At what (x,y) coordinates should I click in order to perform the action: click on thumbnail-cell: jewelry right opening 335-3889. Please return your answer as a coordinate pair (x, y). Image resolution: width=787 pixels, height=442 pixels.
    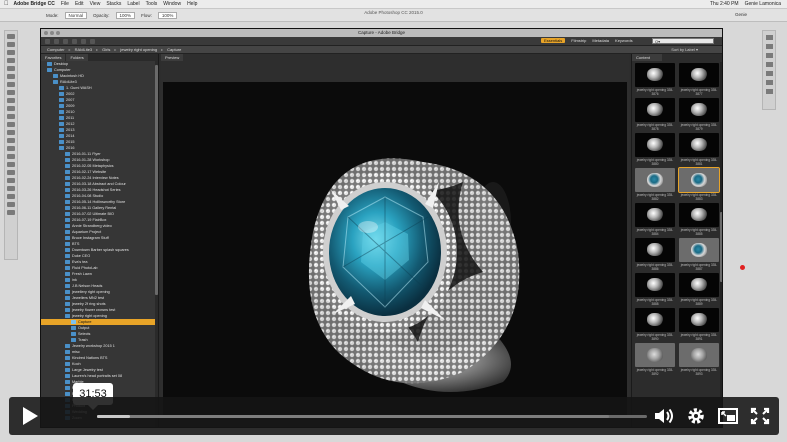
    Looking at the image, I should click on (699, 289).